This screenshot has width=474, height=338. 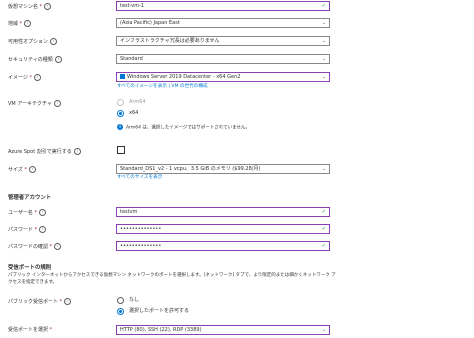 I want to click on select-ports-select: HTTP (80), SSH (22), RDP (3389) ⌄, so click(x=223, y=330).